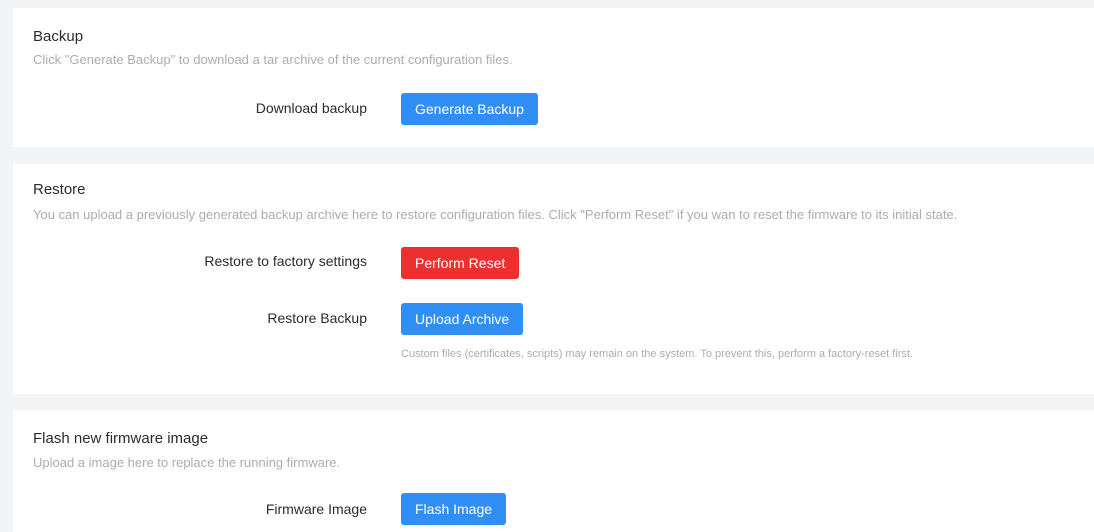 This screenshot has height=532, width=1094. What do you see at coordinates (462, 319) in the screenshot?
I see `upload-archive-button: Upload Archive` at bounding box center [462, 319].